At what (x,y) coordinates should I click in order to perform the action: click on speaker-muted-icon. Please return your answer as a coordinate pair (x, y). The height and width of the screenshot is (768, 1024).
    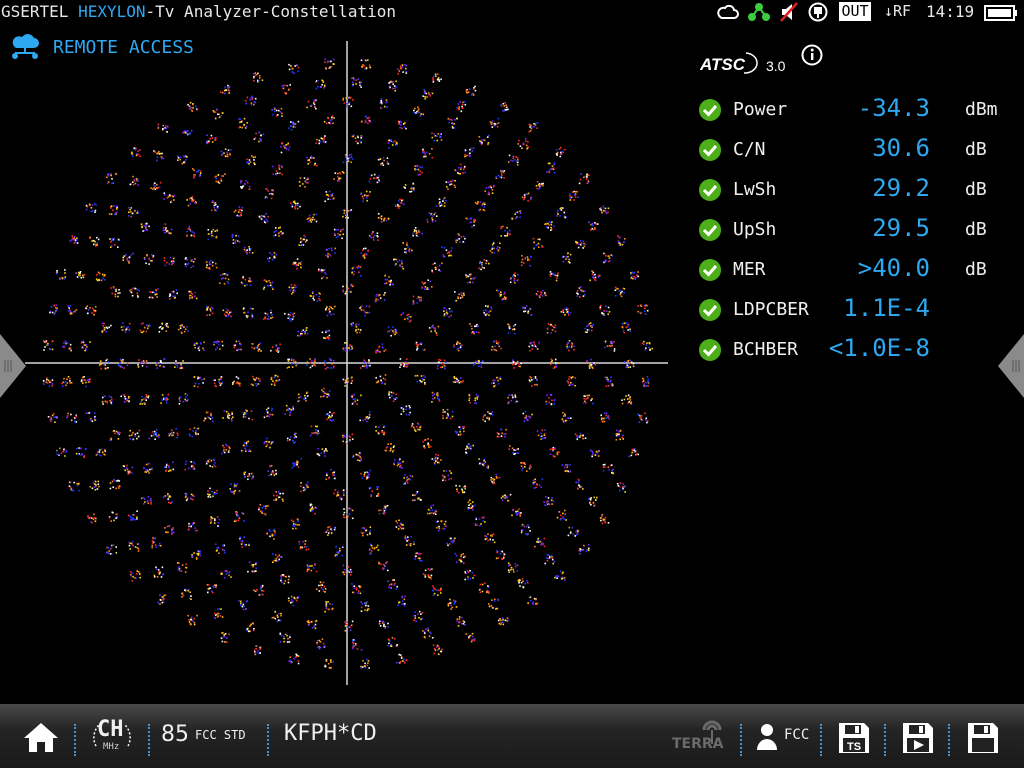
    Looking at the image, I should click on (789, 12).